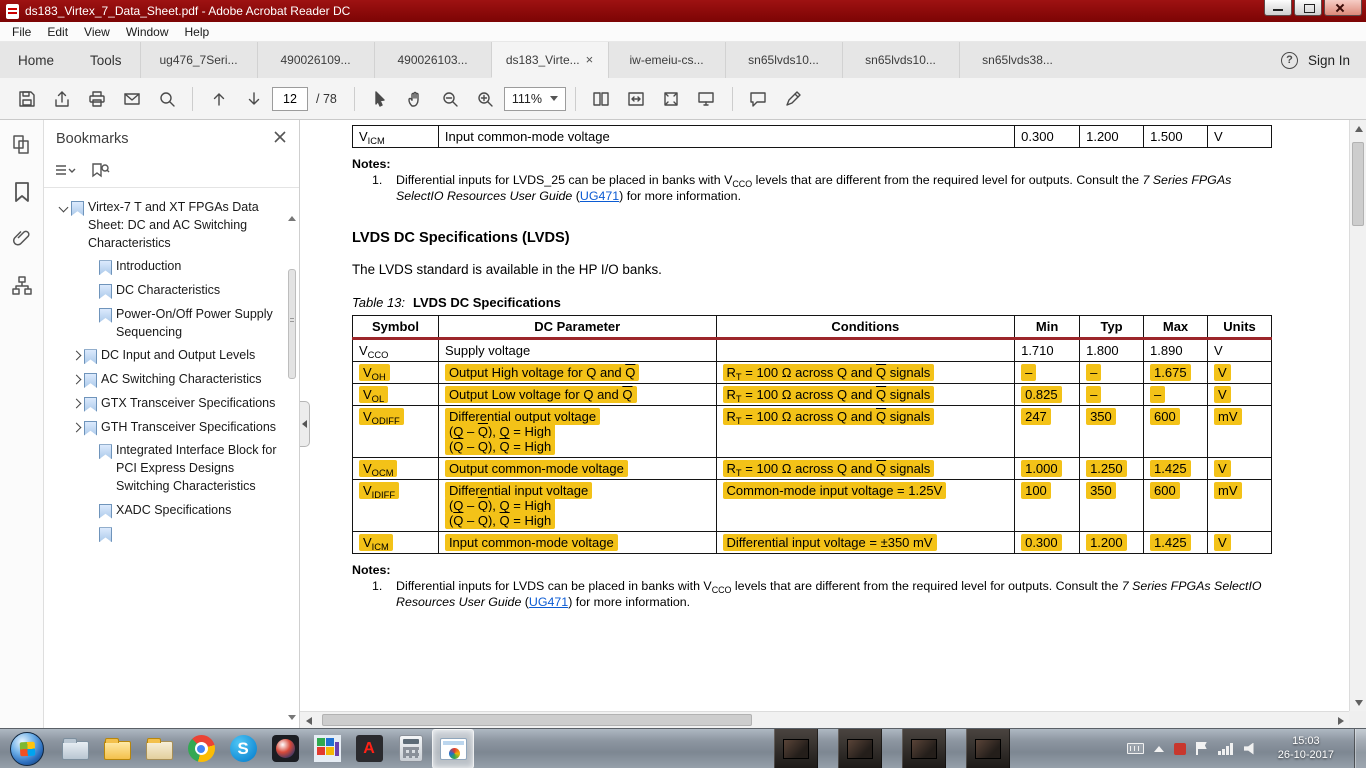  Describe the element at coordinates (22, 241) in the screenshot. I see `attachments-button` at that location.